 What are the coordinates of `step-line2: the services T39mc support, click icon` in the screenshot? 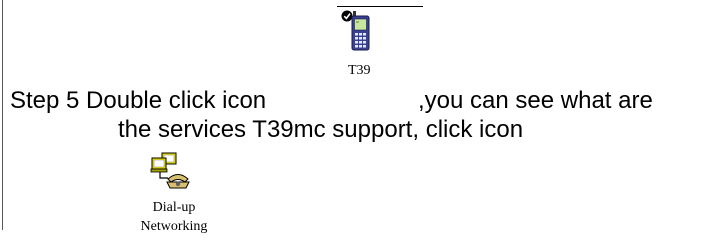 It's located at (321, 129).